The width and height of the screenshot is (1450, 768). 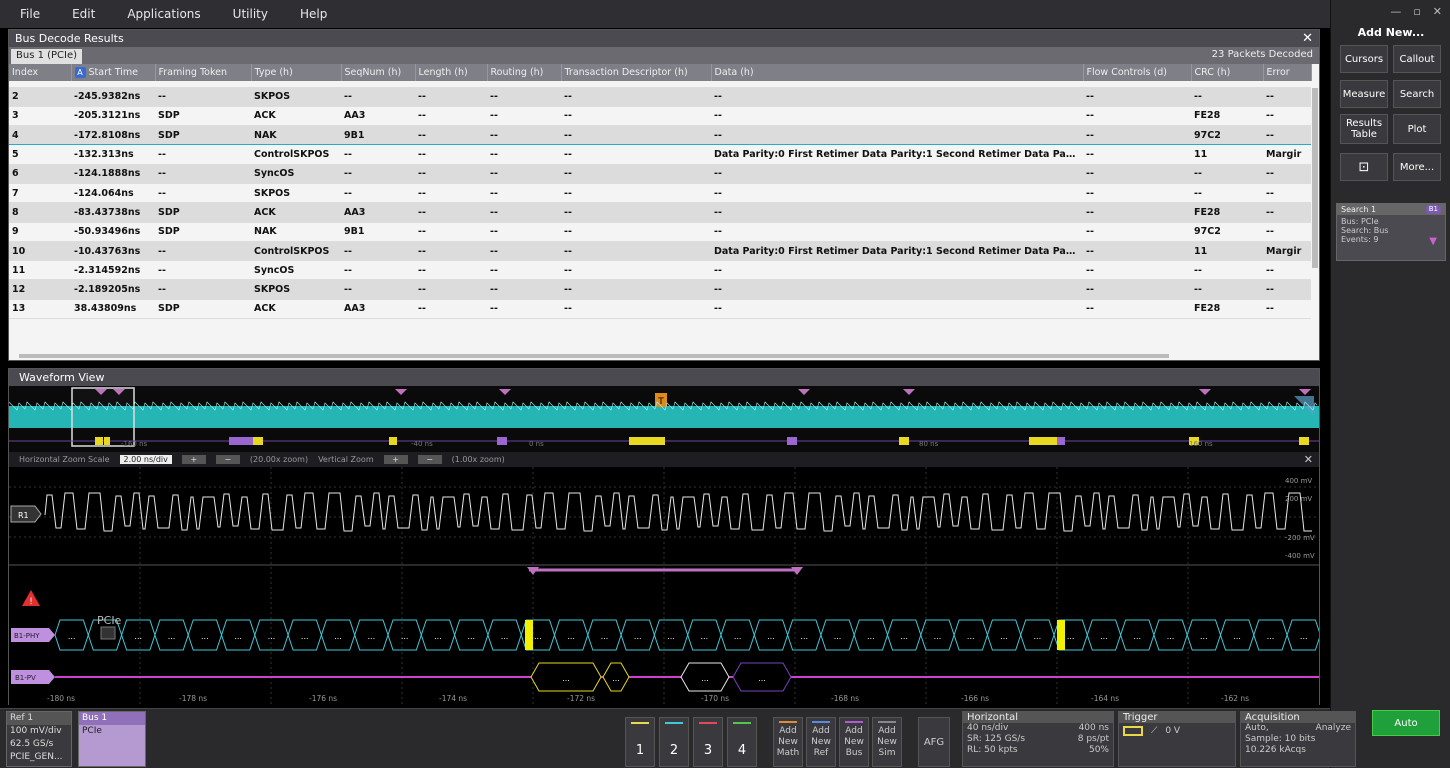 I want to click on cursors-button: Cursors, so click(x=1364, y=59).